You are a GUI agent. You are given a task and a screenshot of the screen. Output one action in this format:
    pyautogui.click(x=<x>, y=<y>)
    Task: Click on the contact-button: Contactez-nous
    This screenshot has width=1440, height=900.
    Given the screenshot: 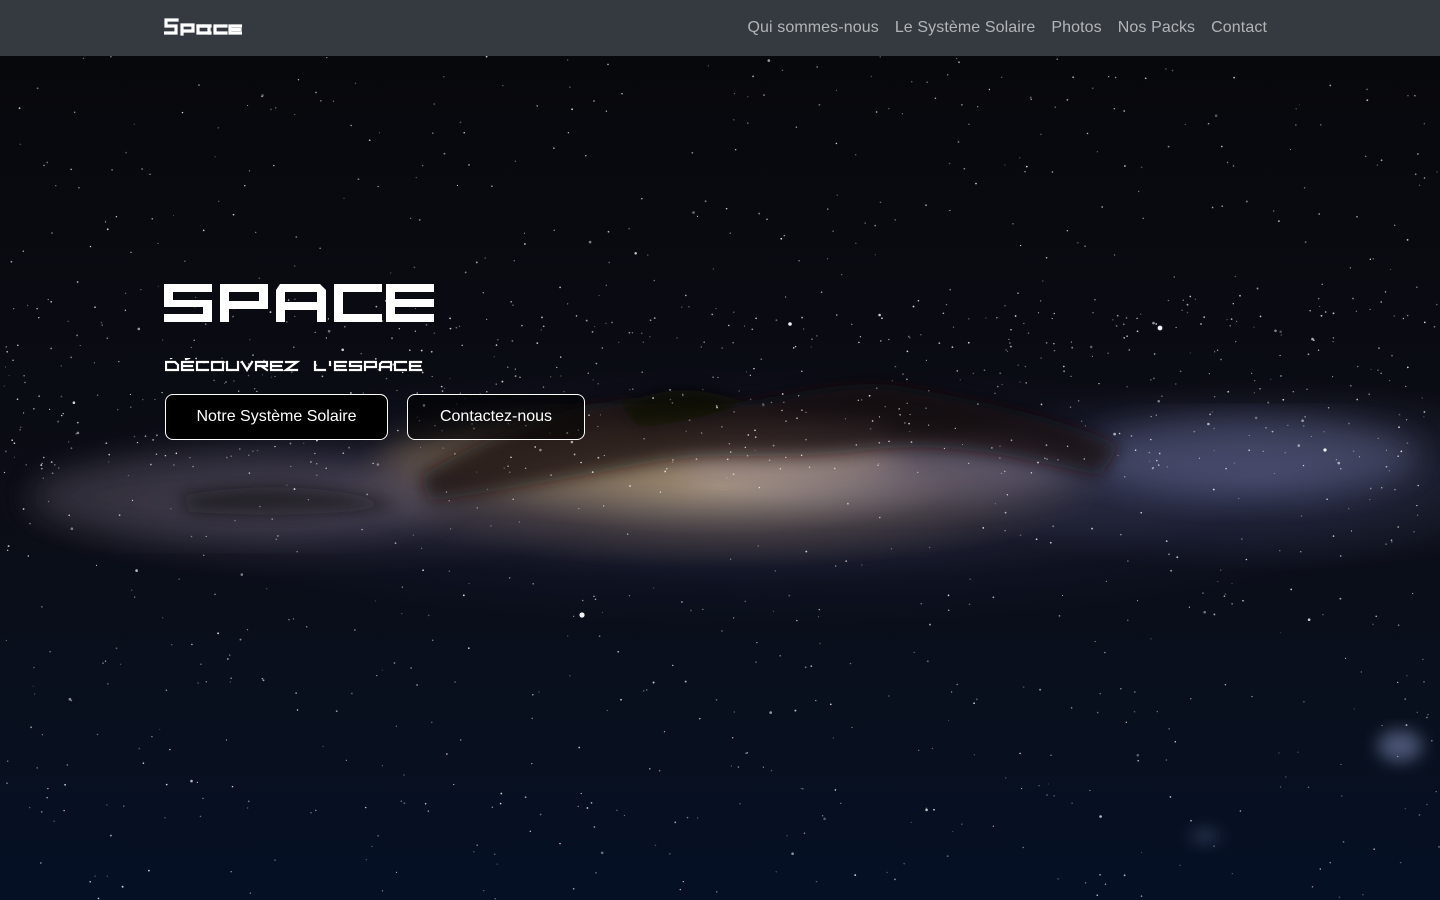 What is the action you would take?
    pyautogui.click(x=496, y=417)
    